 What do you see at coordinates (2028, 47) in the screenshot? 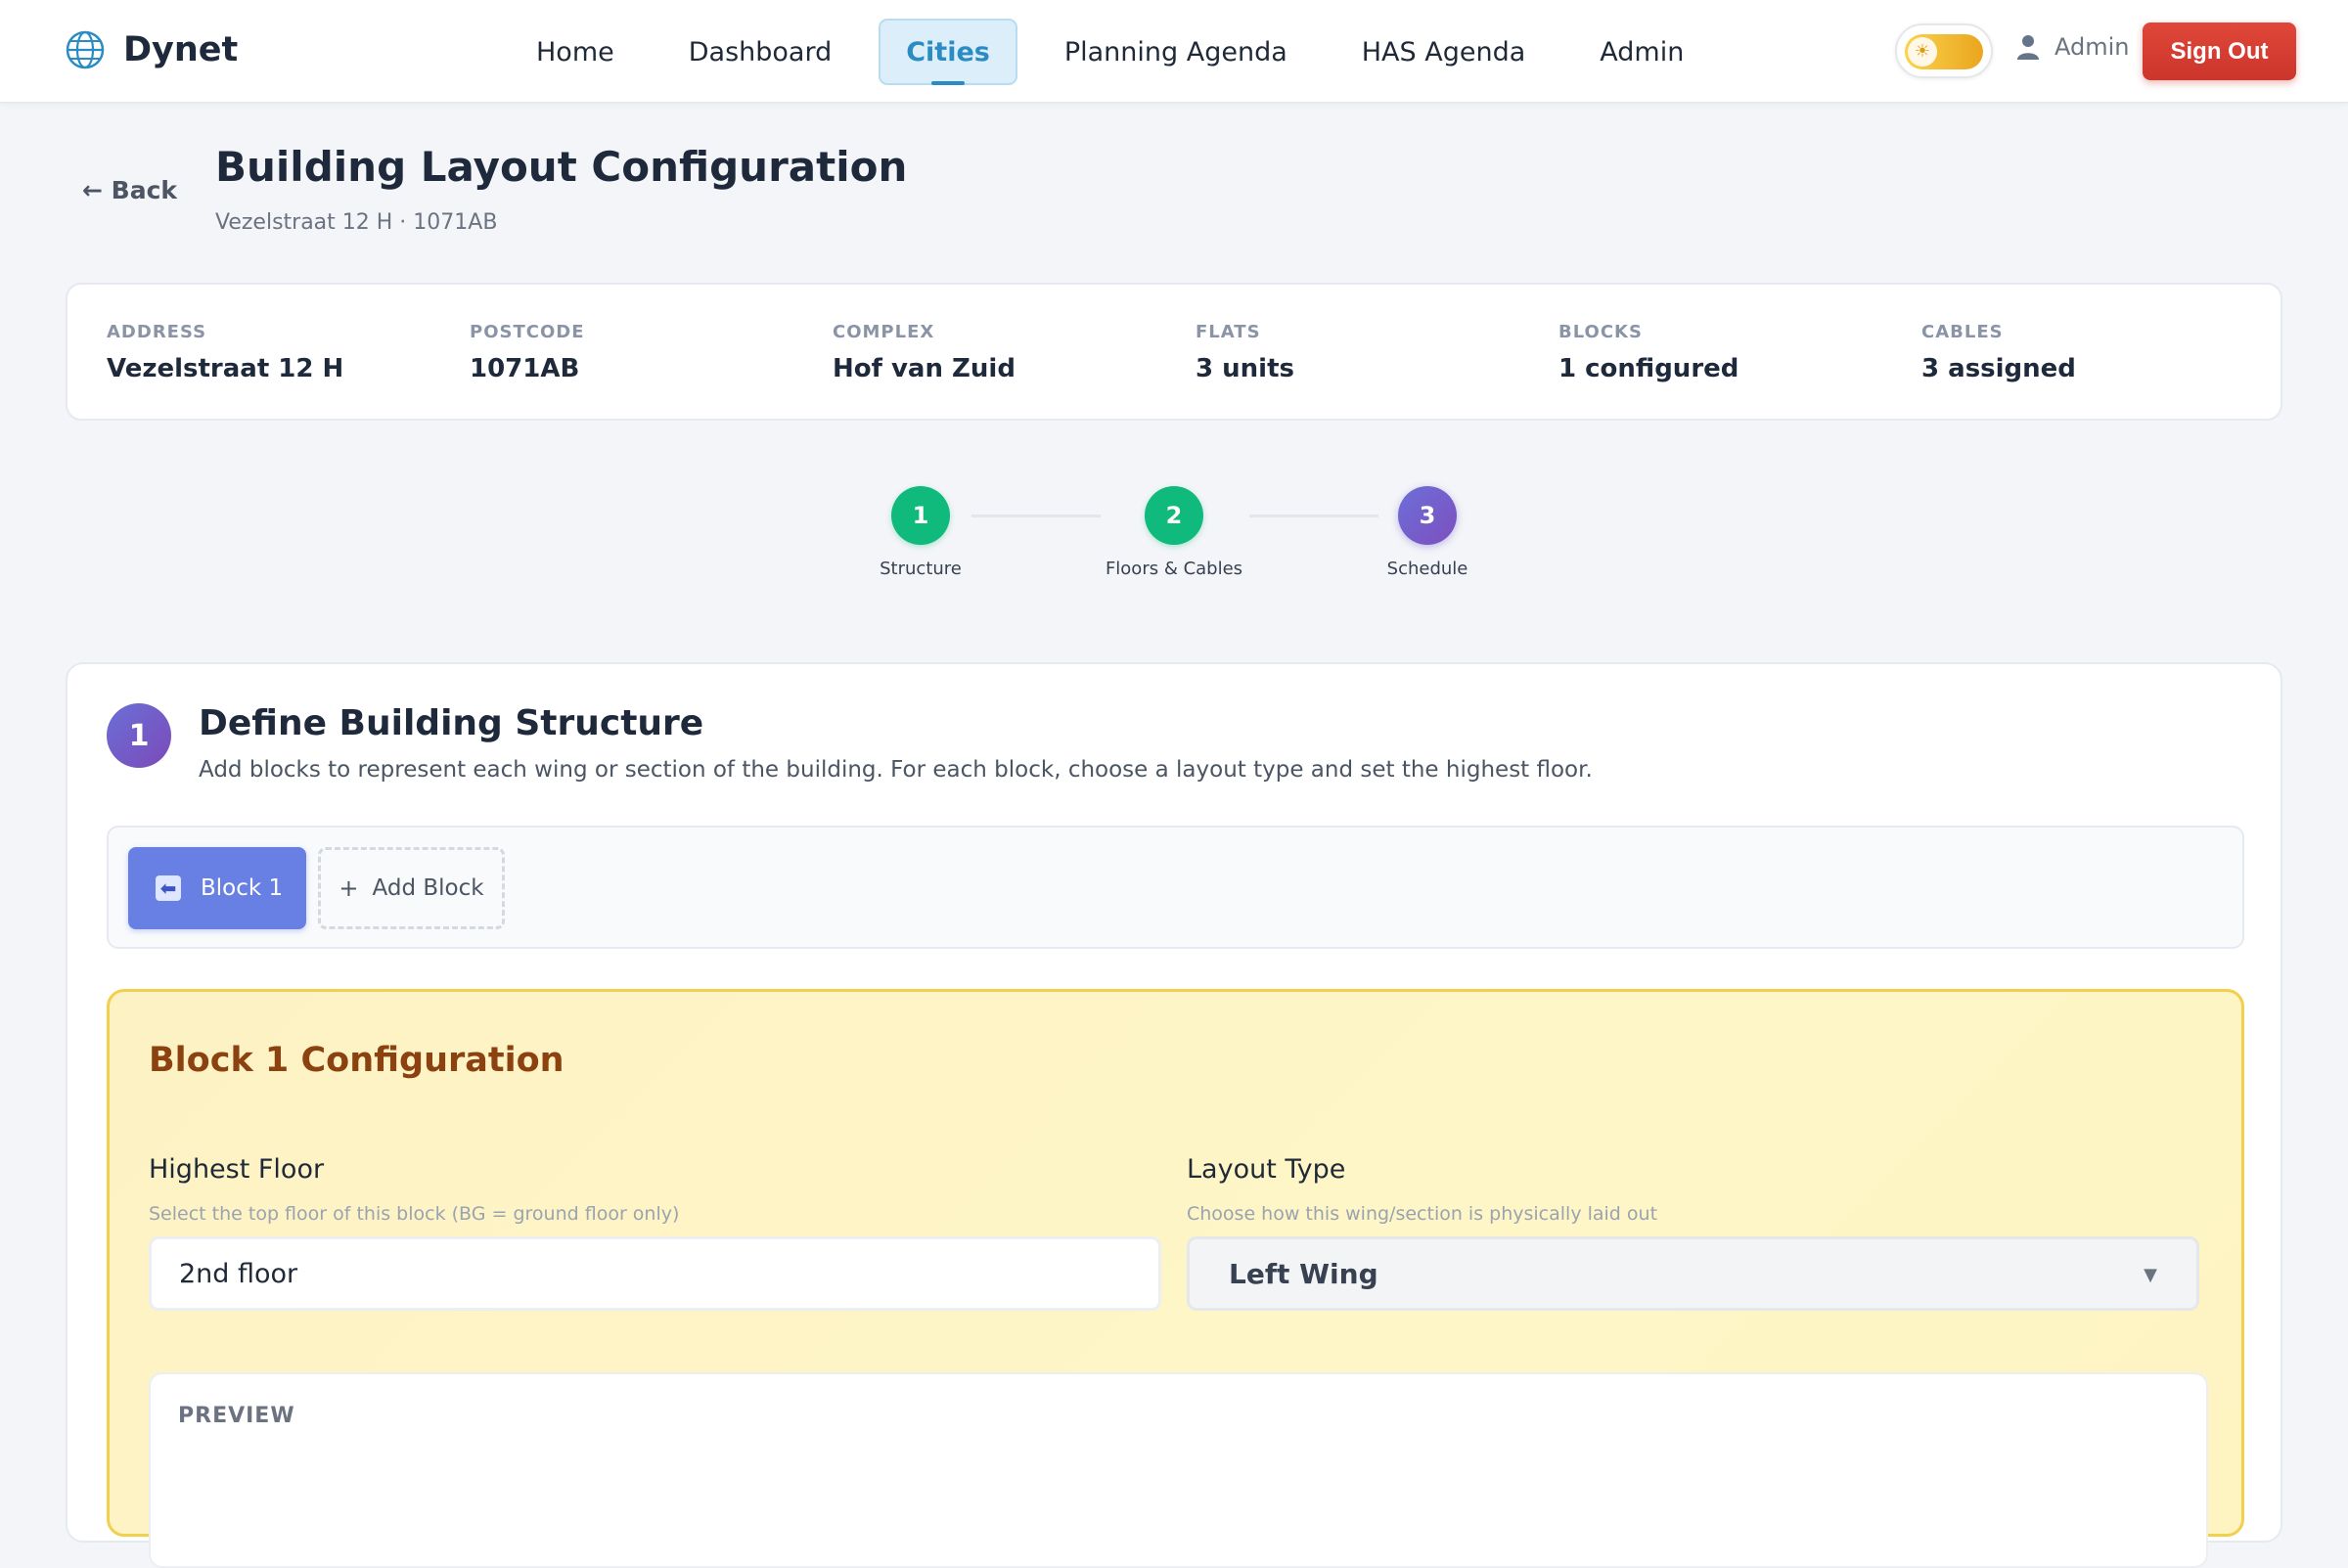
I see `user-icon` at bounding box center [2028, 47].